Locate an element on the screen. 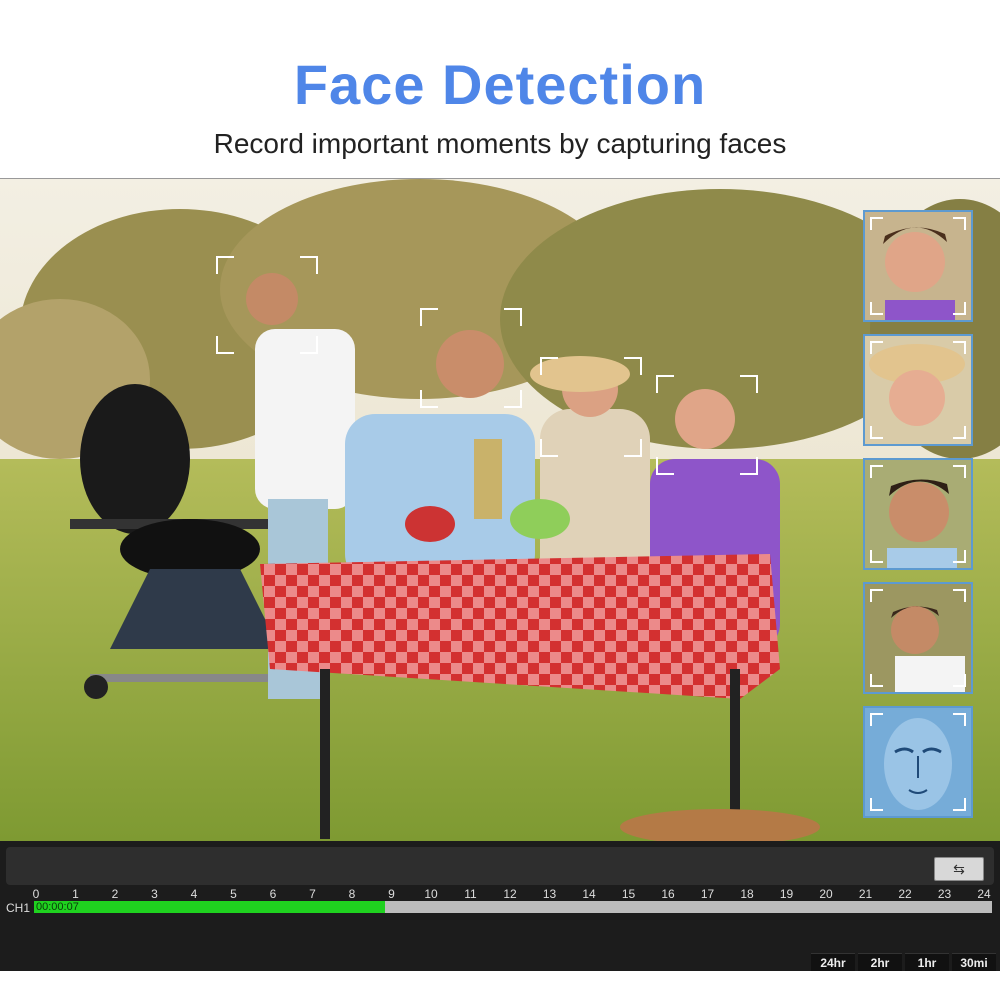 The width and height of the screenshot is (1000, 1000). record-track is located at coordinates (513, 907).